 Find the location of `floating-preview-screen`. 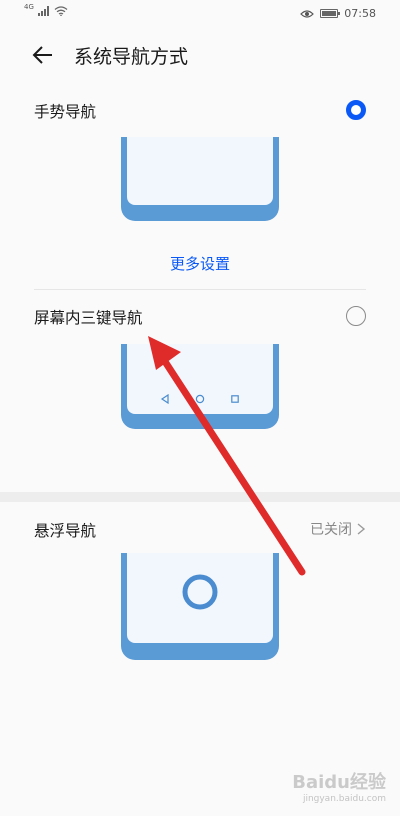

floating-preview-screen is located at coordinates (200, 598).